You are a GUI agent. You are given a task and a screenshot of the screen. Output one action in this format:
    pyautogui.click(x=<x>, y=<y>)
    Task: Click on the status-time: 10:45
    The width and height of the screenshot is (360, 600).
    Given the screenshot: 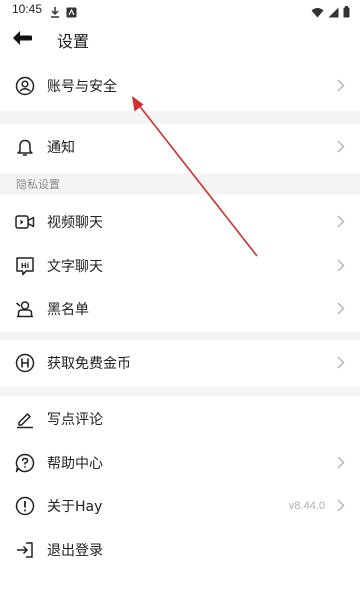 What is the action you would take?
    pyautogui.click(x=27, y=9)
    